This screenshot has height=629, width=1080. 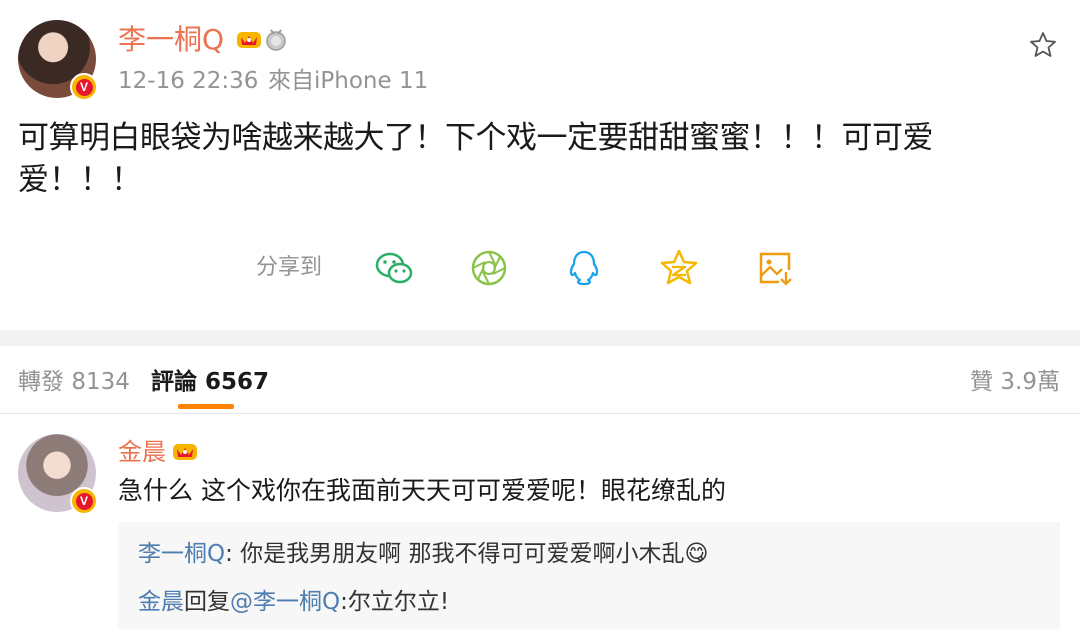 I want to click on reply-1-emoji: 😋, so click(x=696, y=554).